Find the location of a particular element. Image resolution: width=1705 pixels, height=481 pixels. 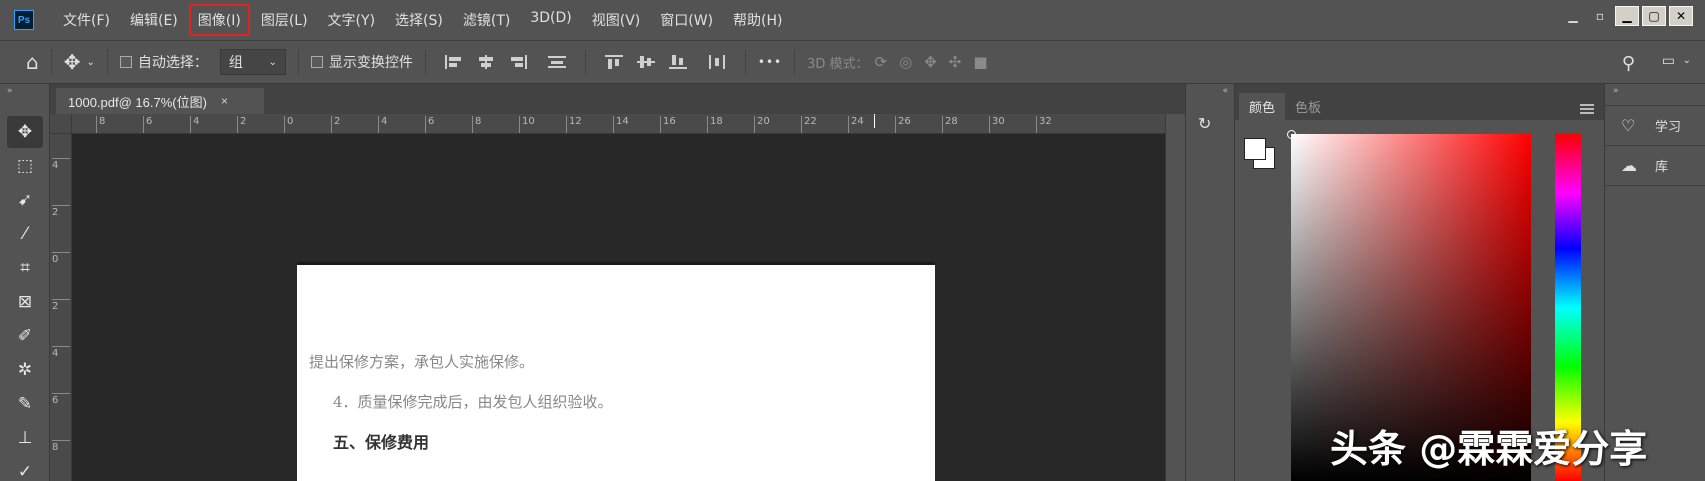

vertical-ruler: 4 2 0 2 4 6 8 is located at coordinates (61, 307).